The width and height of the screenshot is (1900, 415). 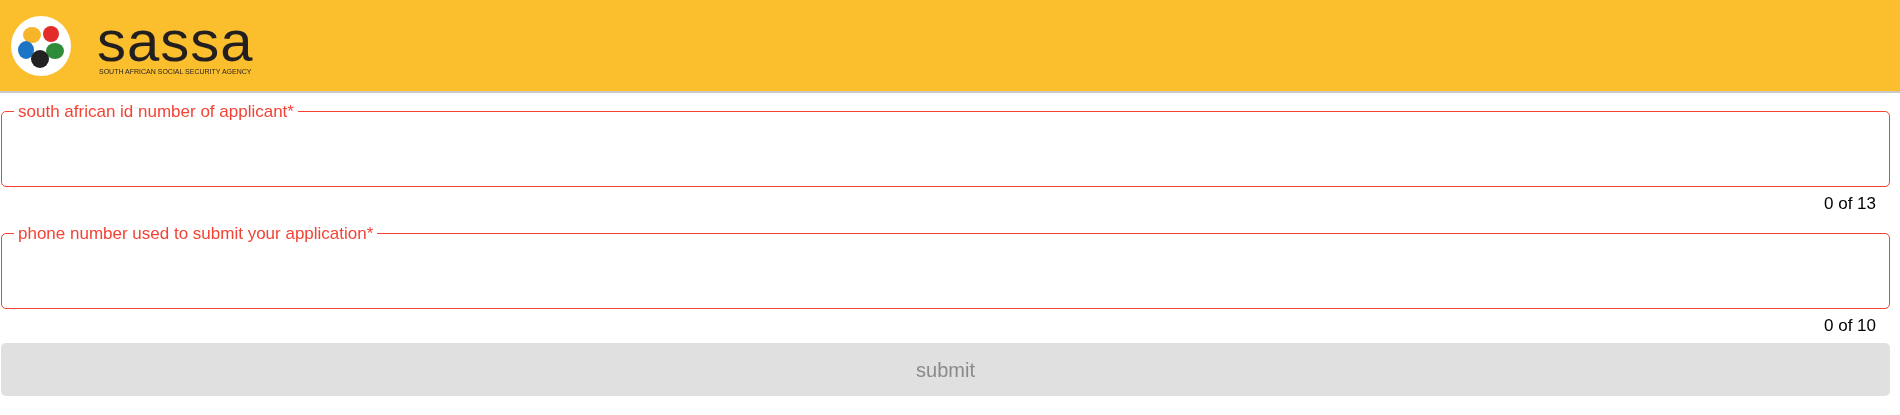 I want to click on character-counter: 0 of 10, so click(x=1850, y=326).